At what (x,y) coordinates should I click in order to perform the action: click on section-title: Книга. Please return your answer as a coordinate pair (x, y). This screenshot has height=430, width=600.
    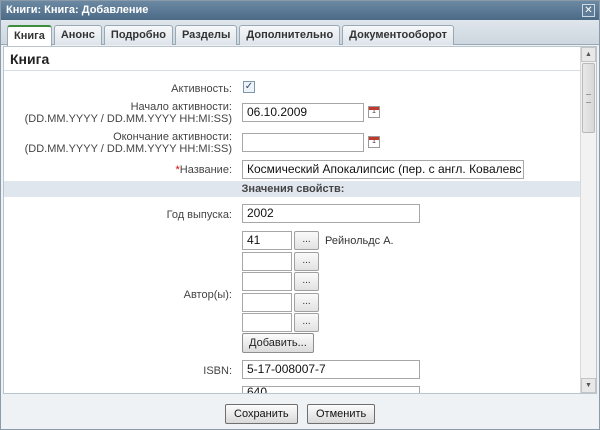
    Looking at the image, I should click on (30, 59).